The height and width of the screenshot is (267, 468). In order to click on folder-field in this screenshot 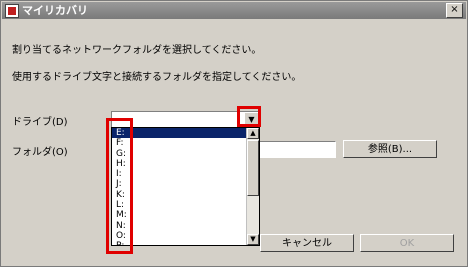, I will do `click(297, 149)`.